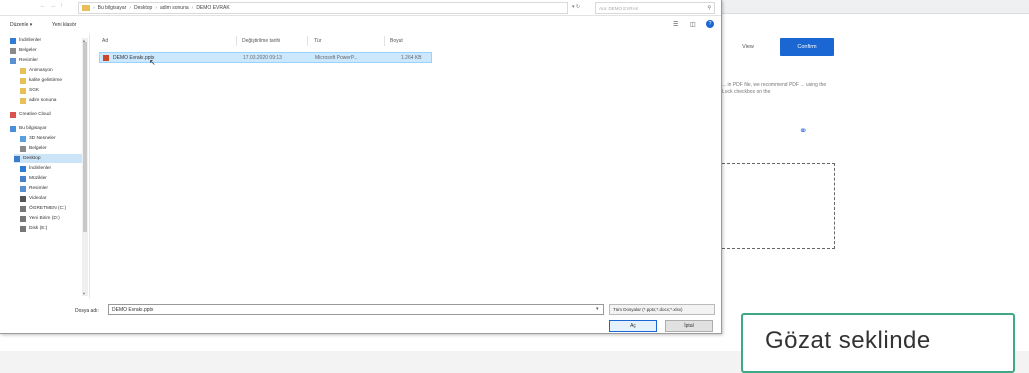 This screenshot has width=1029, height=373. I want to click on help-icon: ?, so click(710, 24).